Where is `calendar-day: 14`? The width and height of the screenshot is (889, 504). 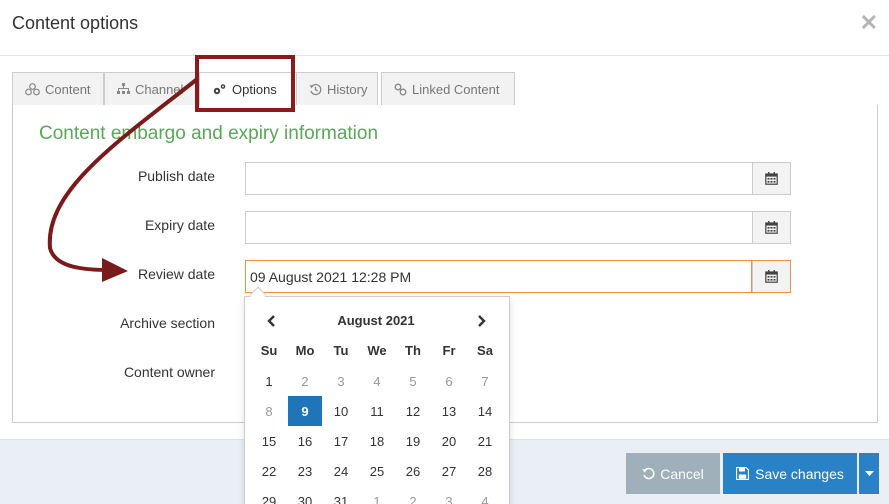
calendar-day: 14 is located at coordinates (485, 411).